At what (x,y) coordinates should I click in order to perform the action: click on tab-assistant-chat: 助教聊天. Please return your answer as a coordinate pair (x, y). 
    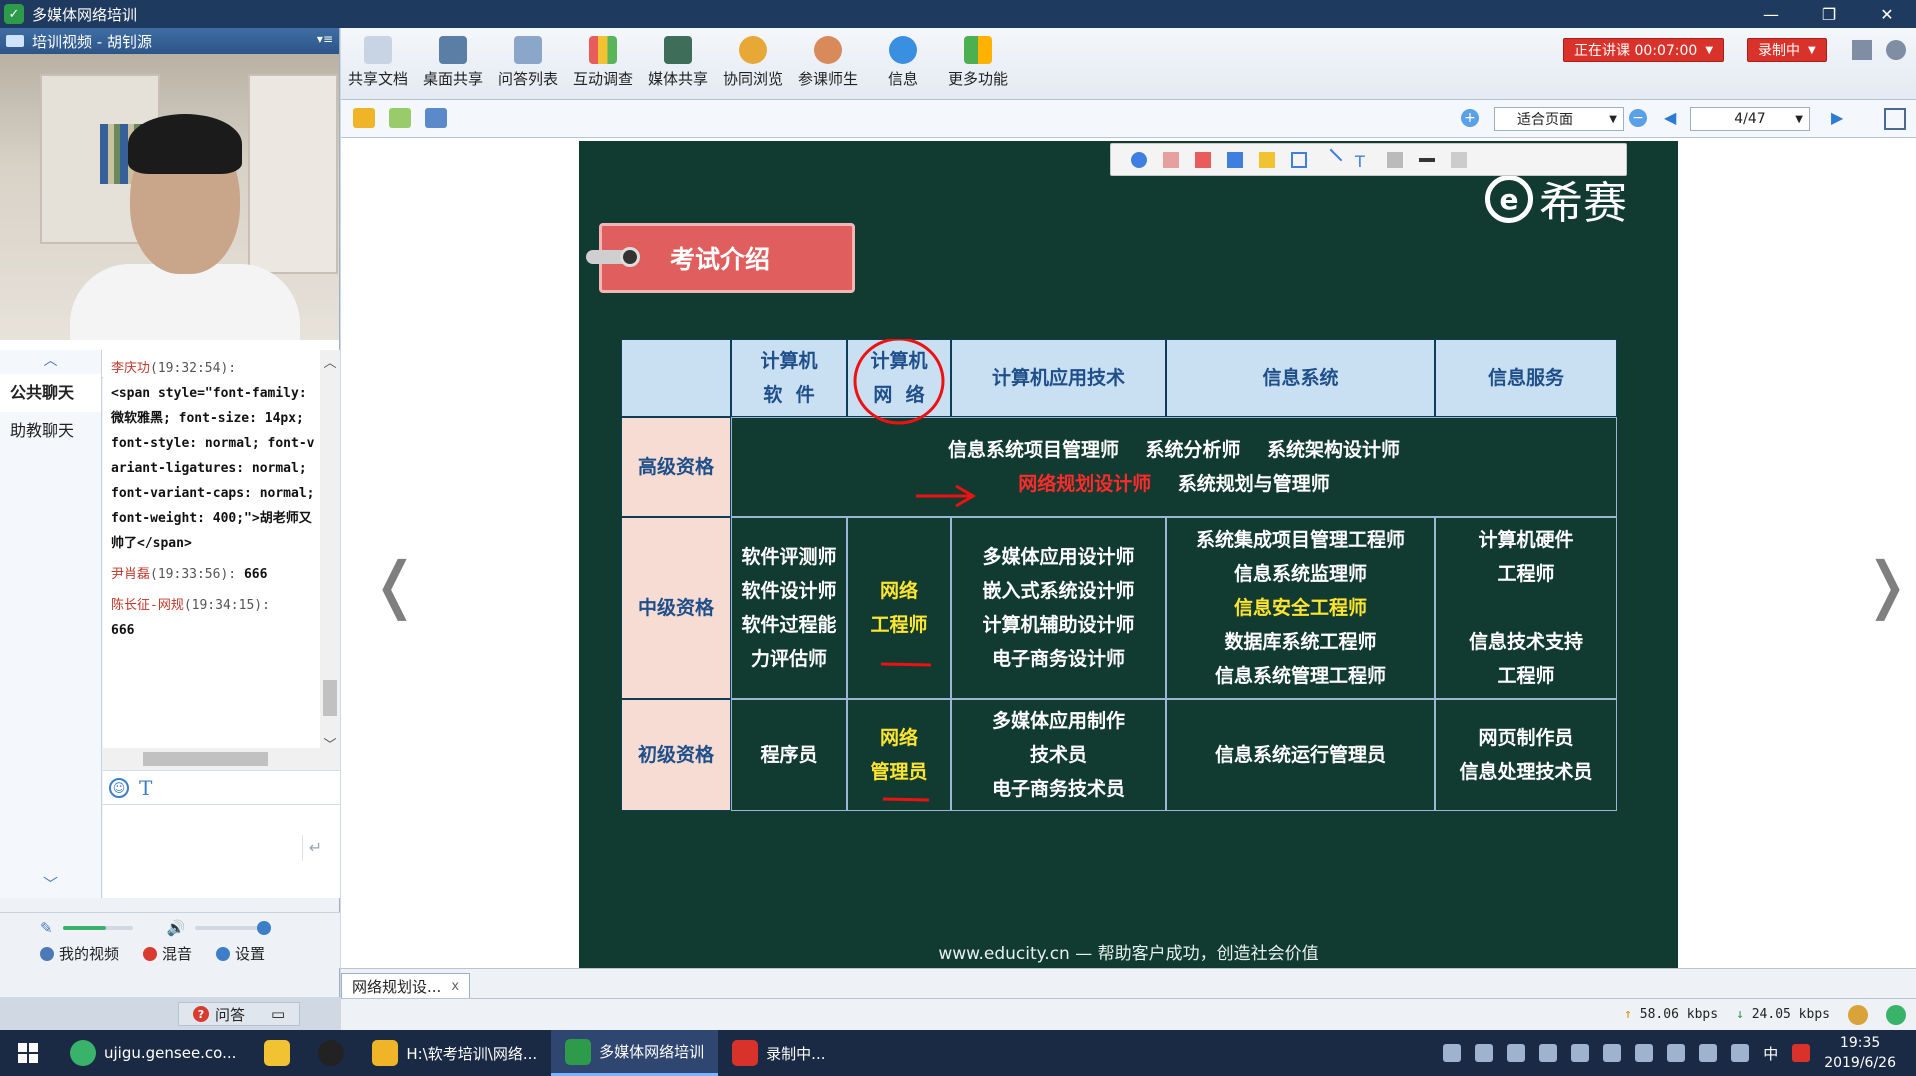
    Looking at the image, I should click on (50, 431).